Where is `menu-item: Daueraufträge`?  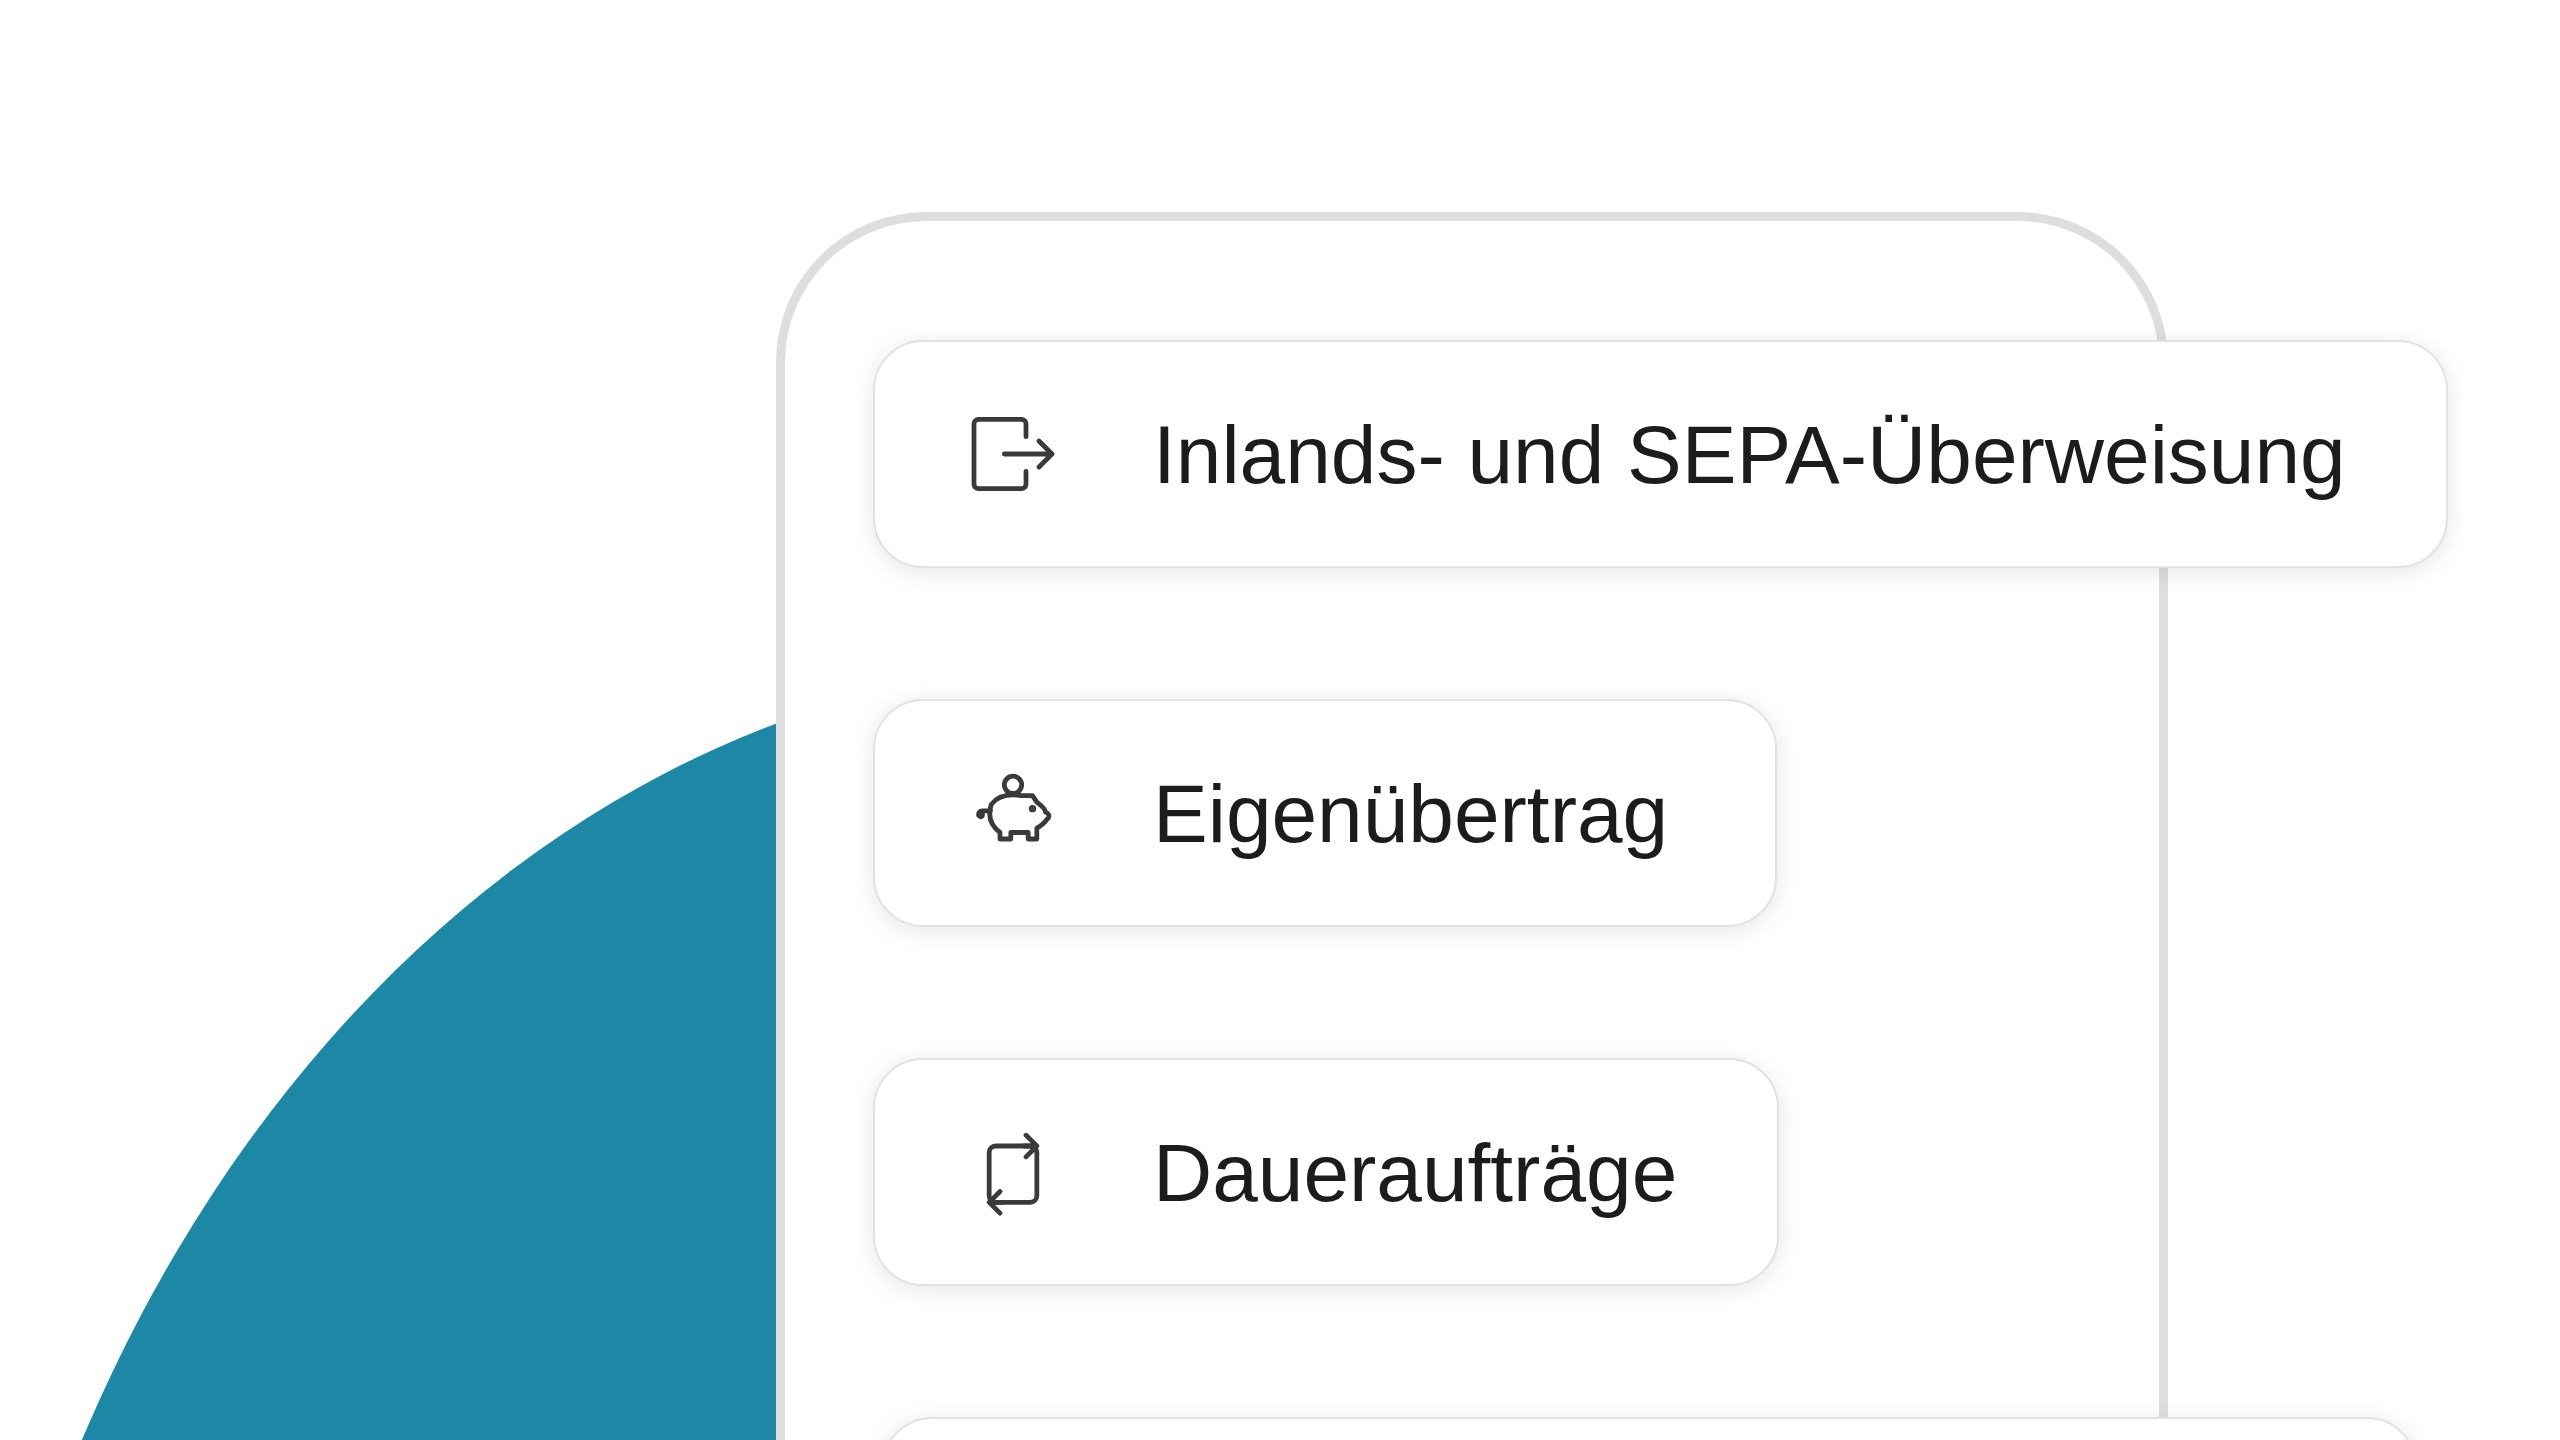
menu-item: Daueraufträge is located at coordinates (1326, 1172).